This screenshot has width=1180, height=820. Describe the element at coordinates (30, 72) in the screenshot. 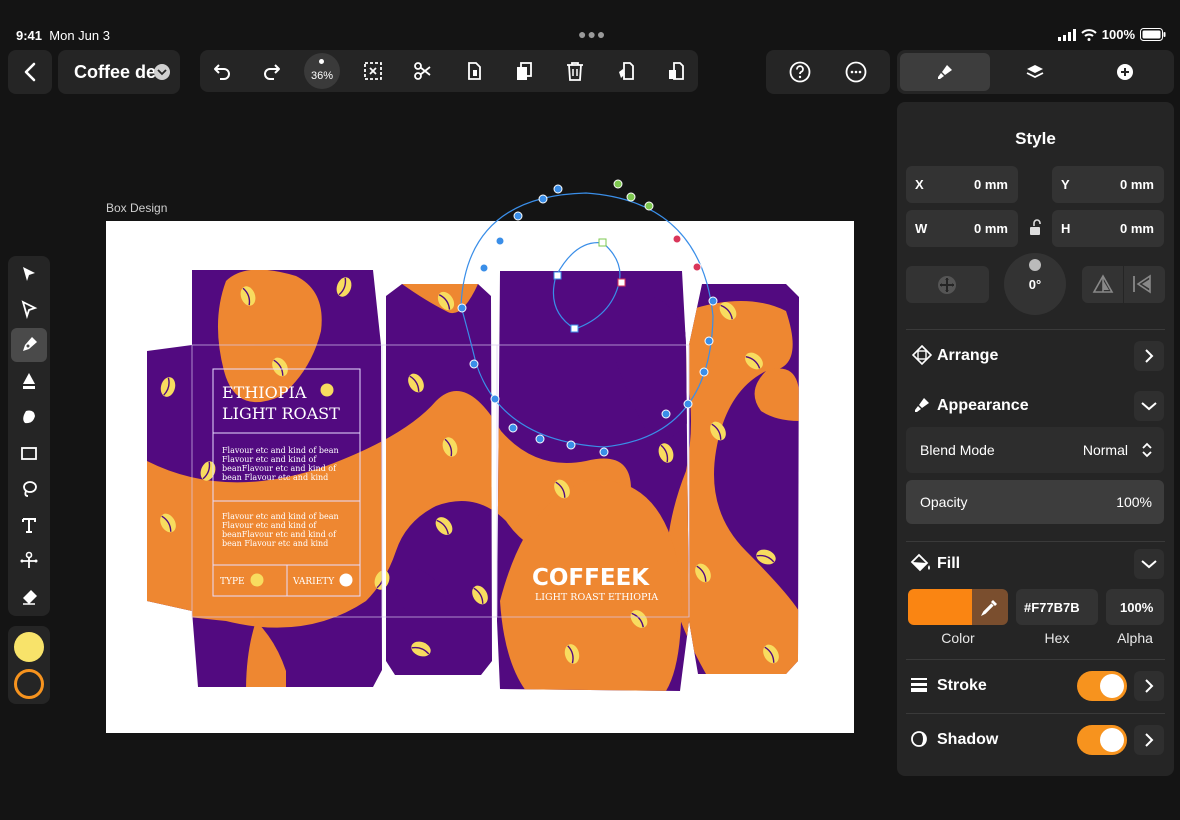

I see `back-button` at that location.